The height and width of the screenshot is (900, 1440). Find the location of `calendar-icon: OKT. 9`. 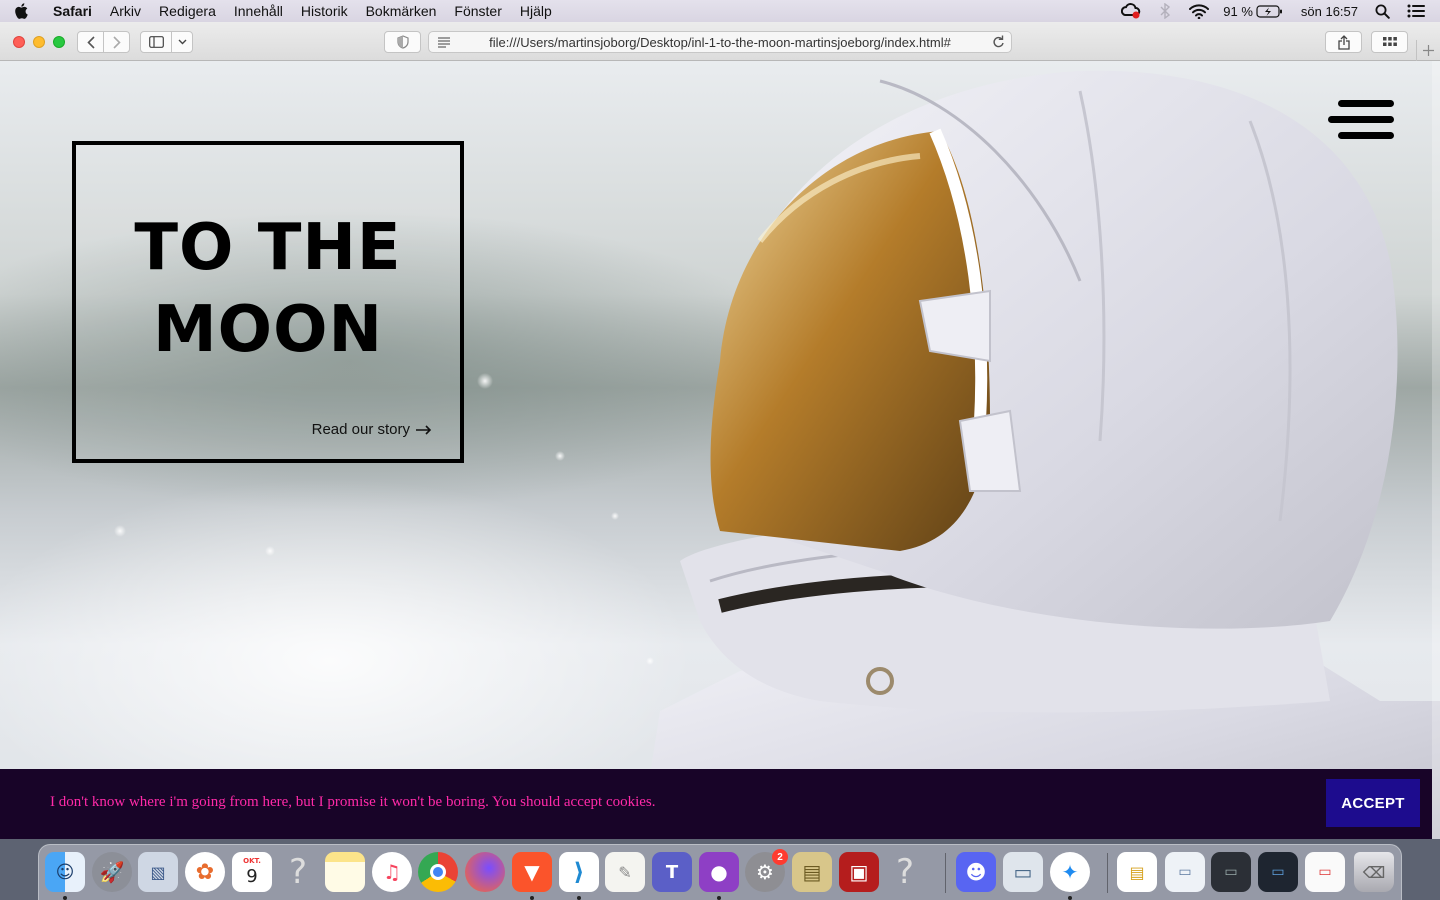

calendar-icon: OKT. 9 is located at coordinates (252, 872).